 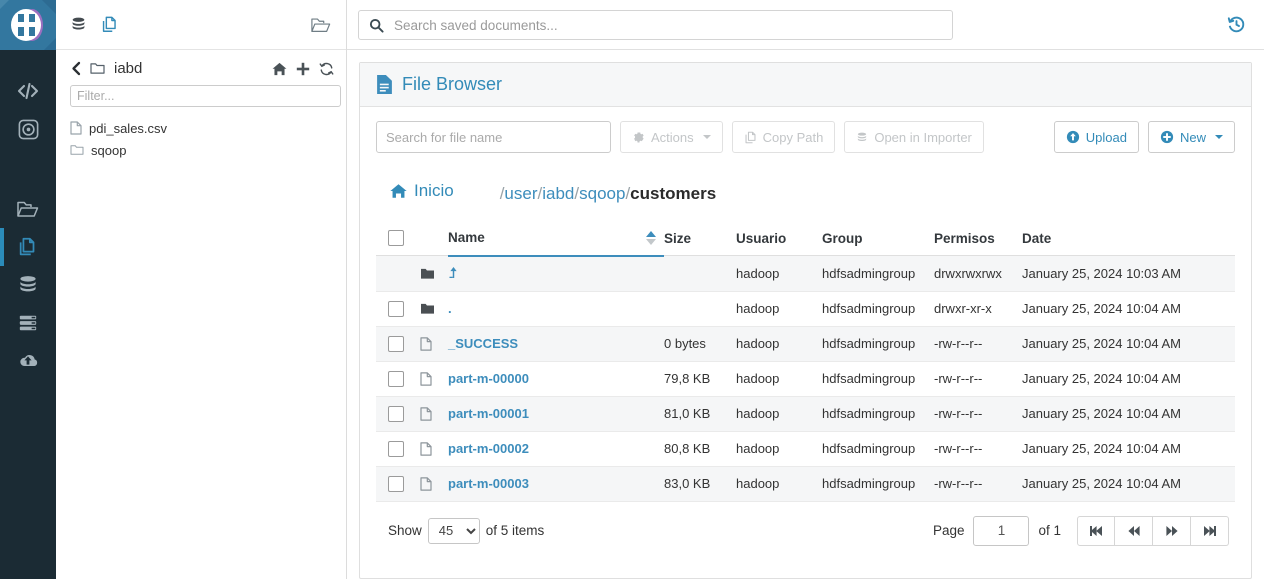 I want to click on page-size-select: 45 100 200, so click(x=453, y=530).